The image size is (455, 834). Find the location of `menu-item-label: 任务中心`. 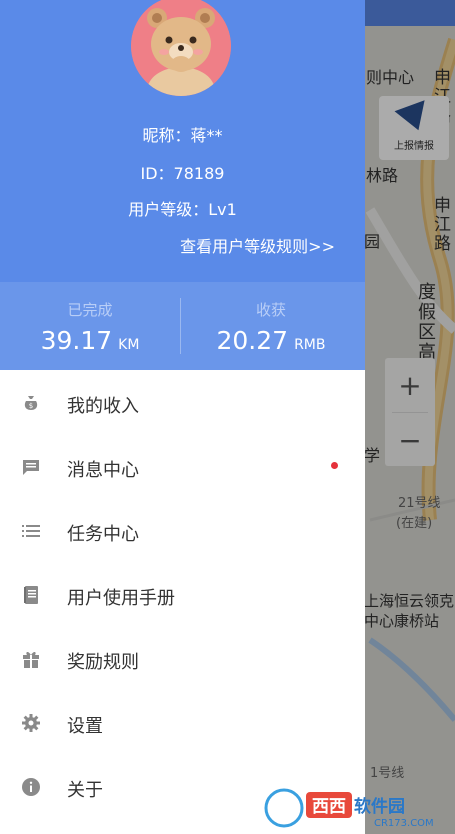

menu-item-label: 任务中心 is located at coordinates (103, 534).